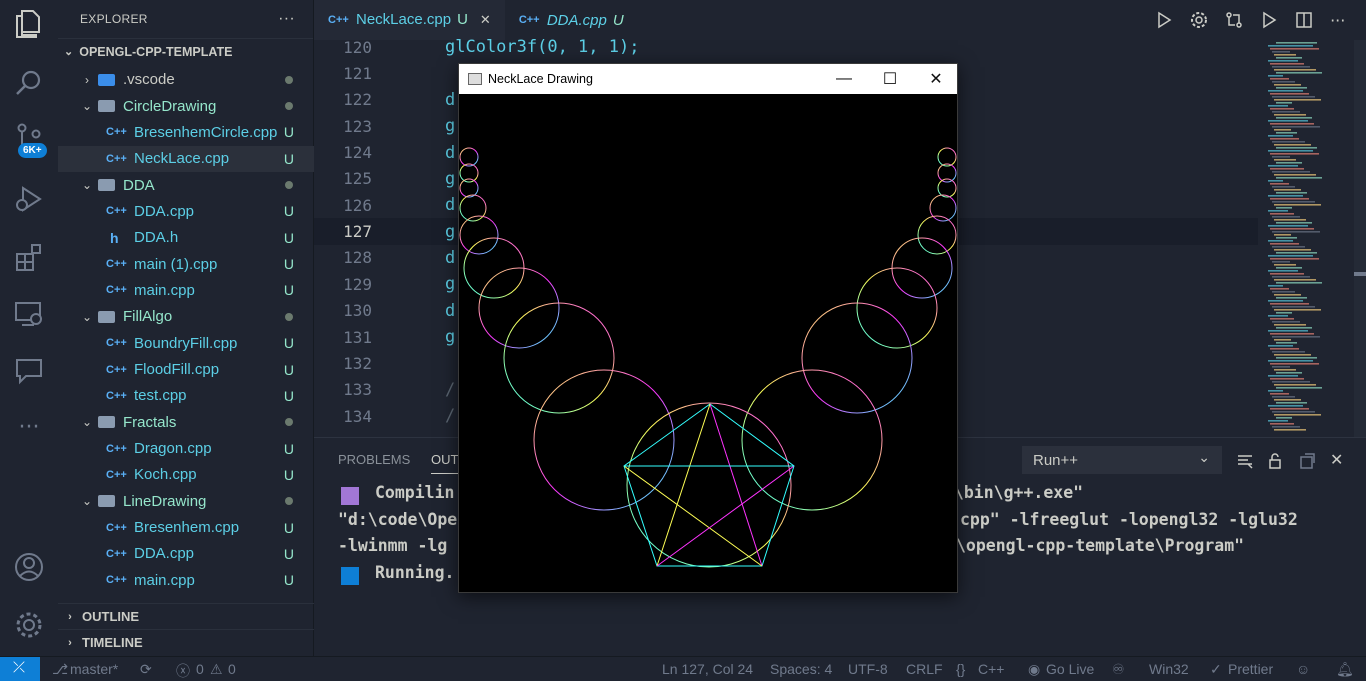  I want to click on remote-explorer-icon, so click(29, 314).